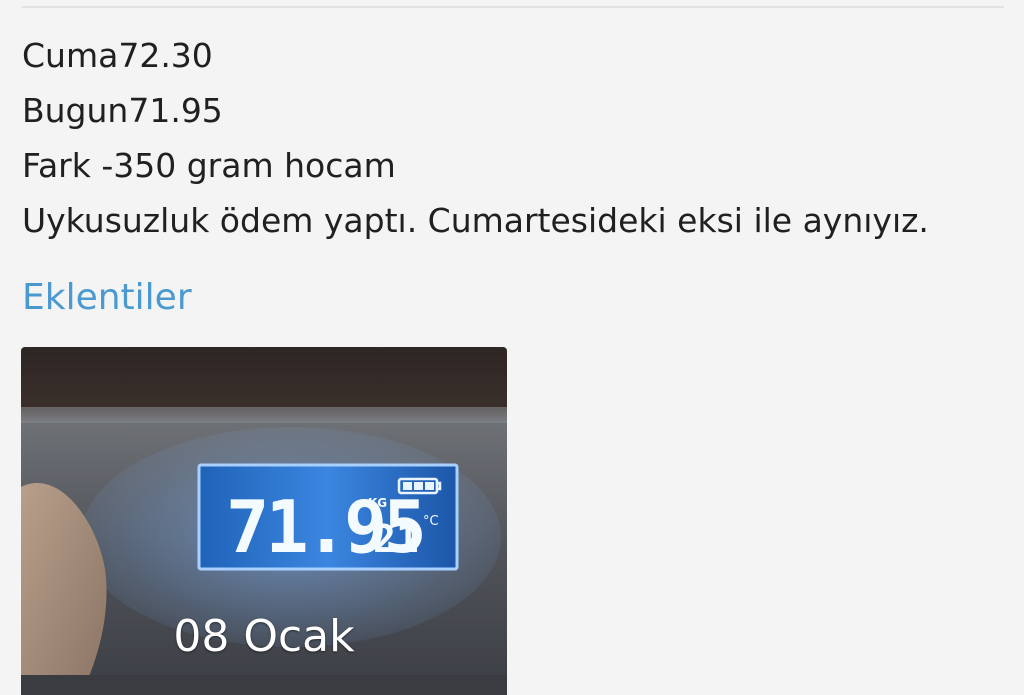  What do you see at coordinates (117, 55) in the screenshot?
I see `post-line: Cuma72.30` at bounding box center [117, 55].